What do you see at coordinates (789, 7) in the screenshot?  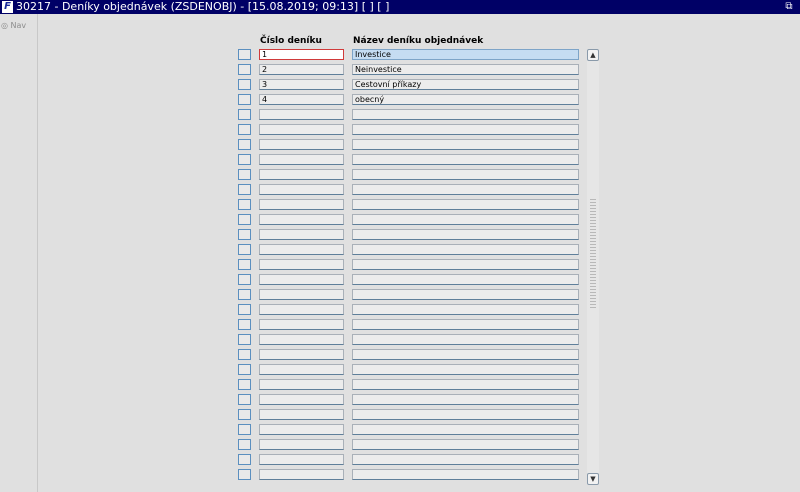 I see `restore-icon: ⧉` at bounding box center [789, 7].